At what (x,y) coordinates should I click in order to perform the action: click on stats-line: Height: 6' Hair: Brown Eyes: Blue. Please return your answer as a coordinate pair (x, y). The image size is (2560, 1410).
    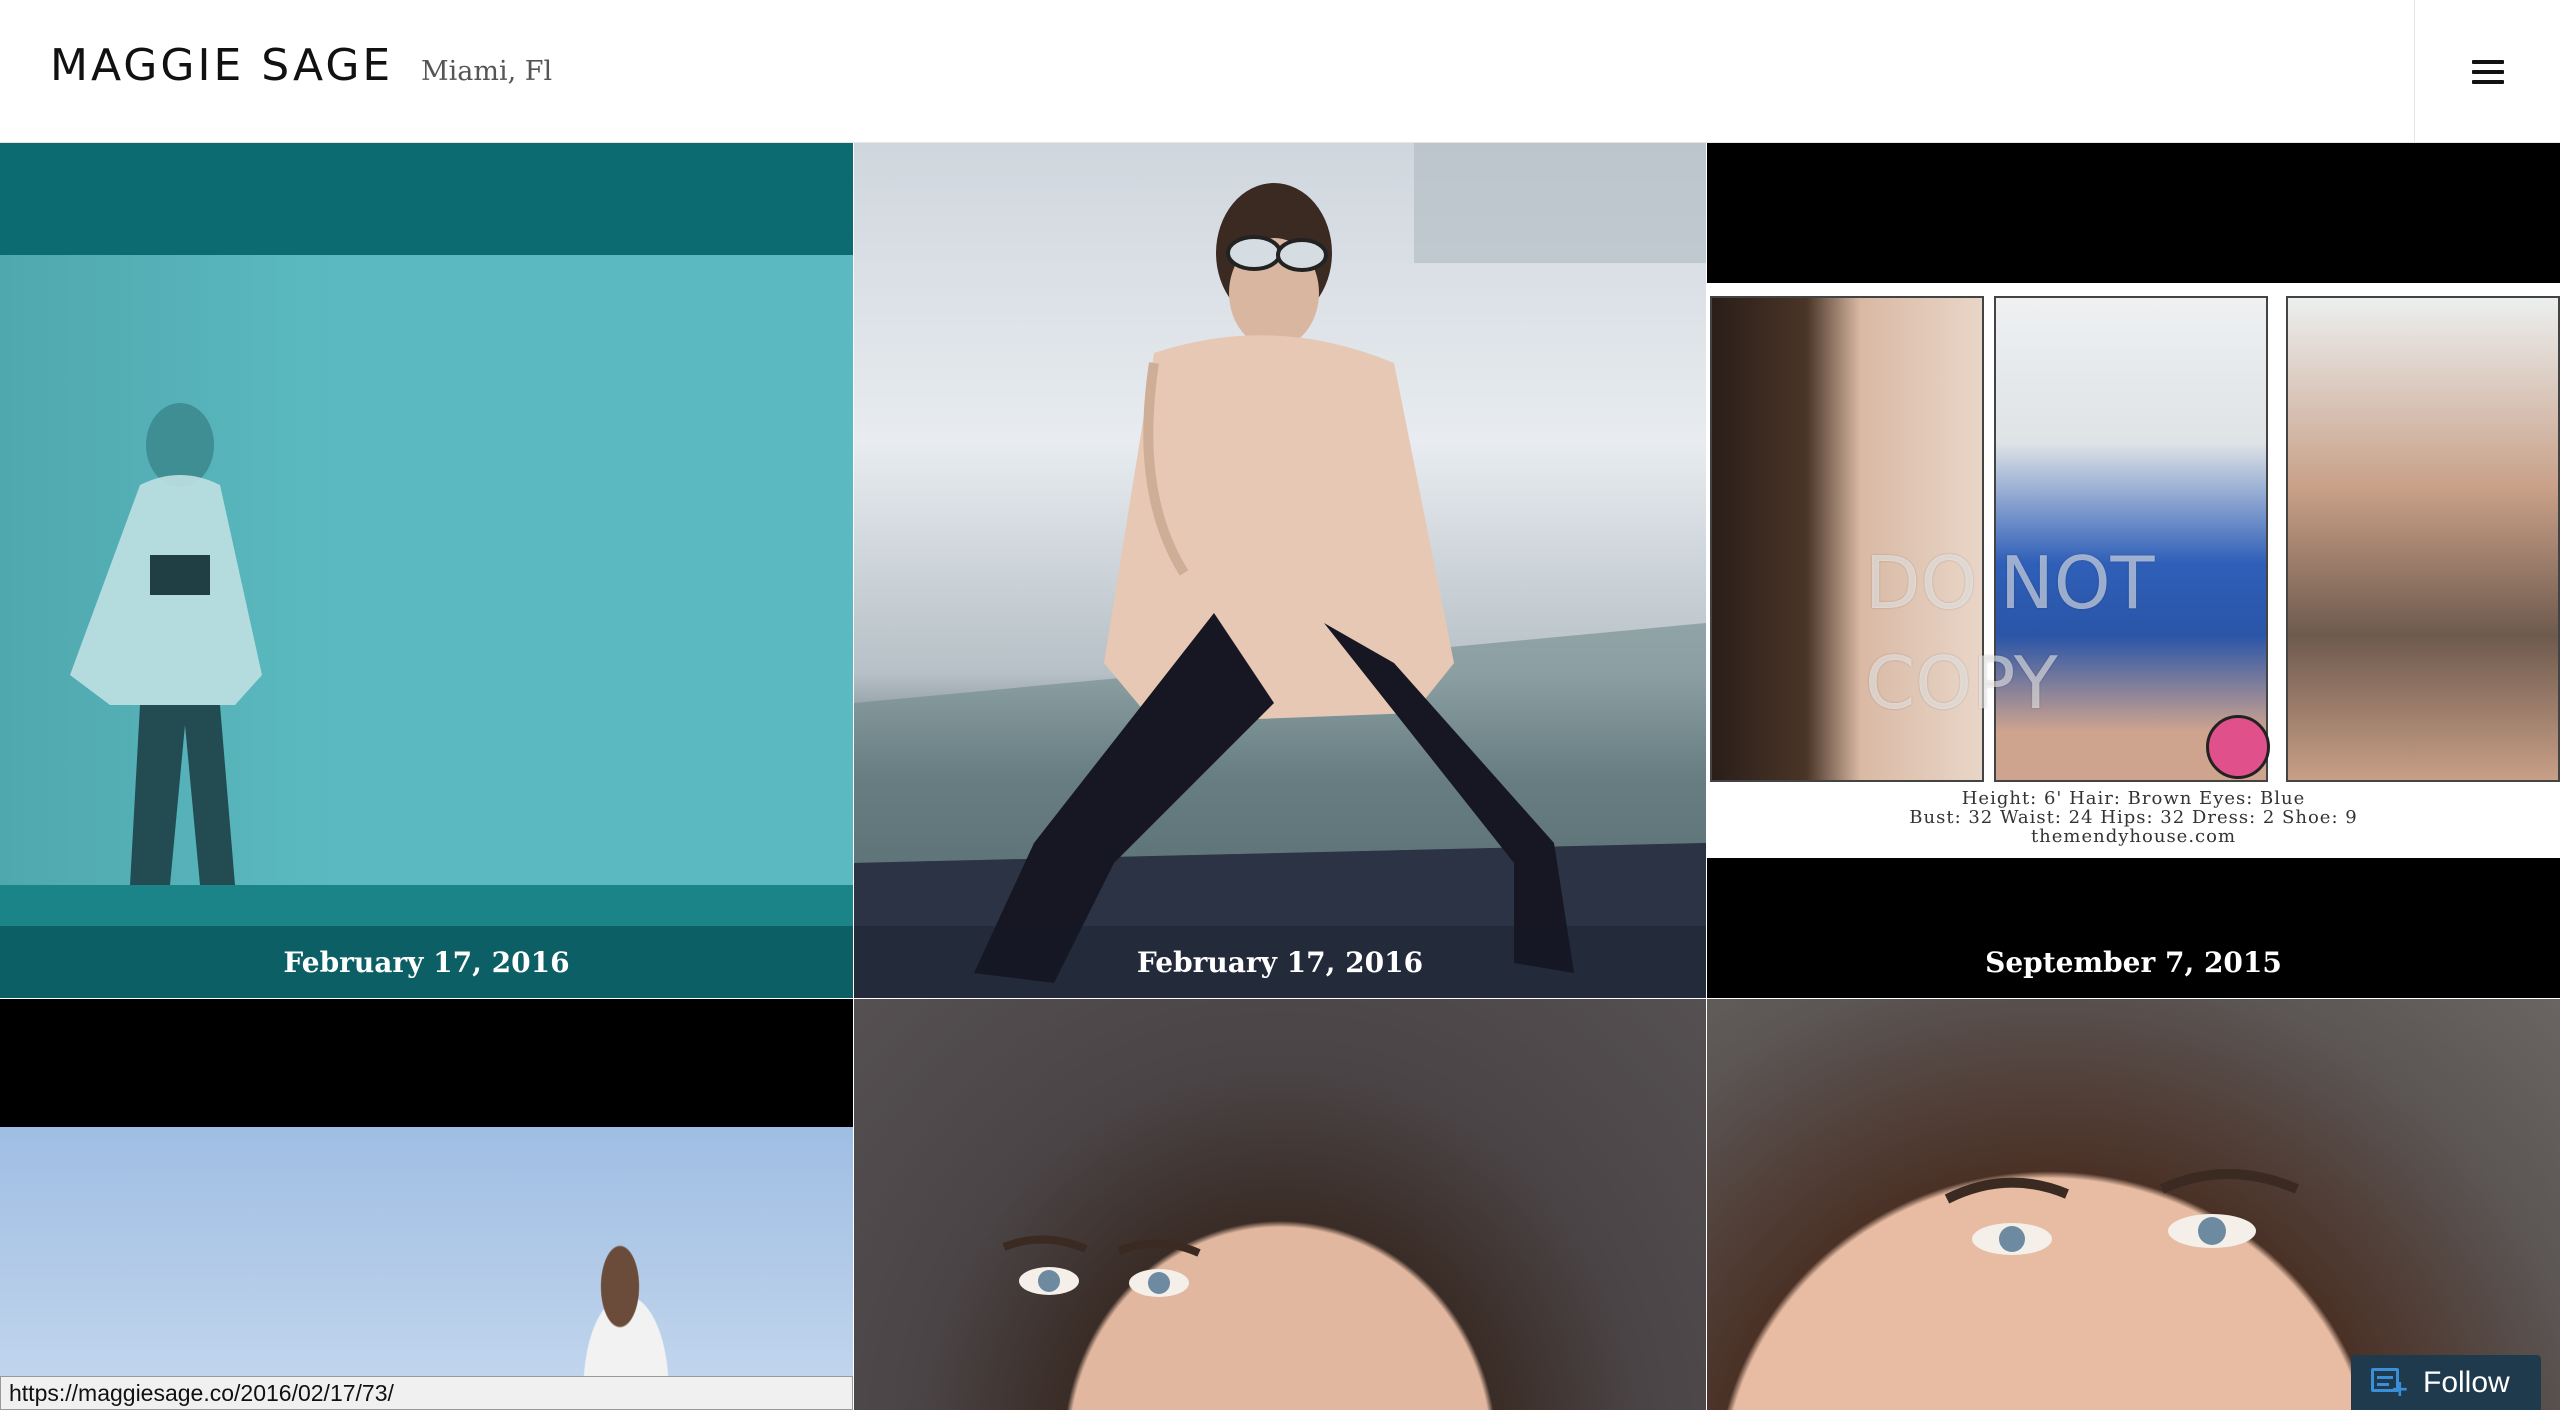
    Looking at the image, I should click on (2133, 798).